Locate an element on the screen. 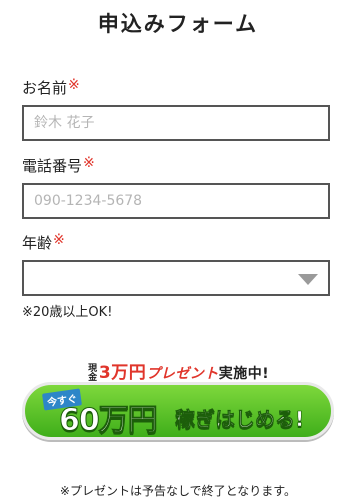 This screenshot has width=356, height=500. name-label: お名前※ is located at coordinates (51, 87).